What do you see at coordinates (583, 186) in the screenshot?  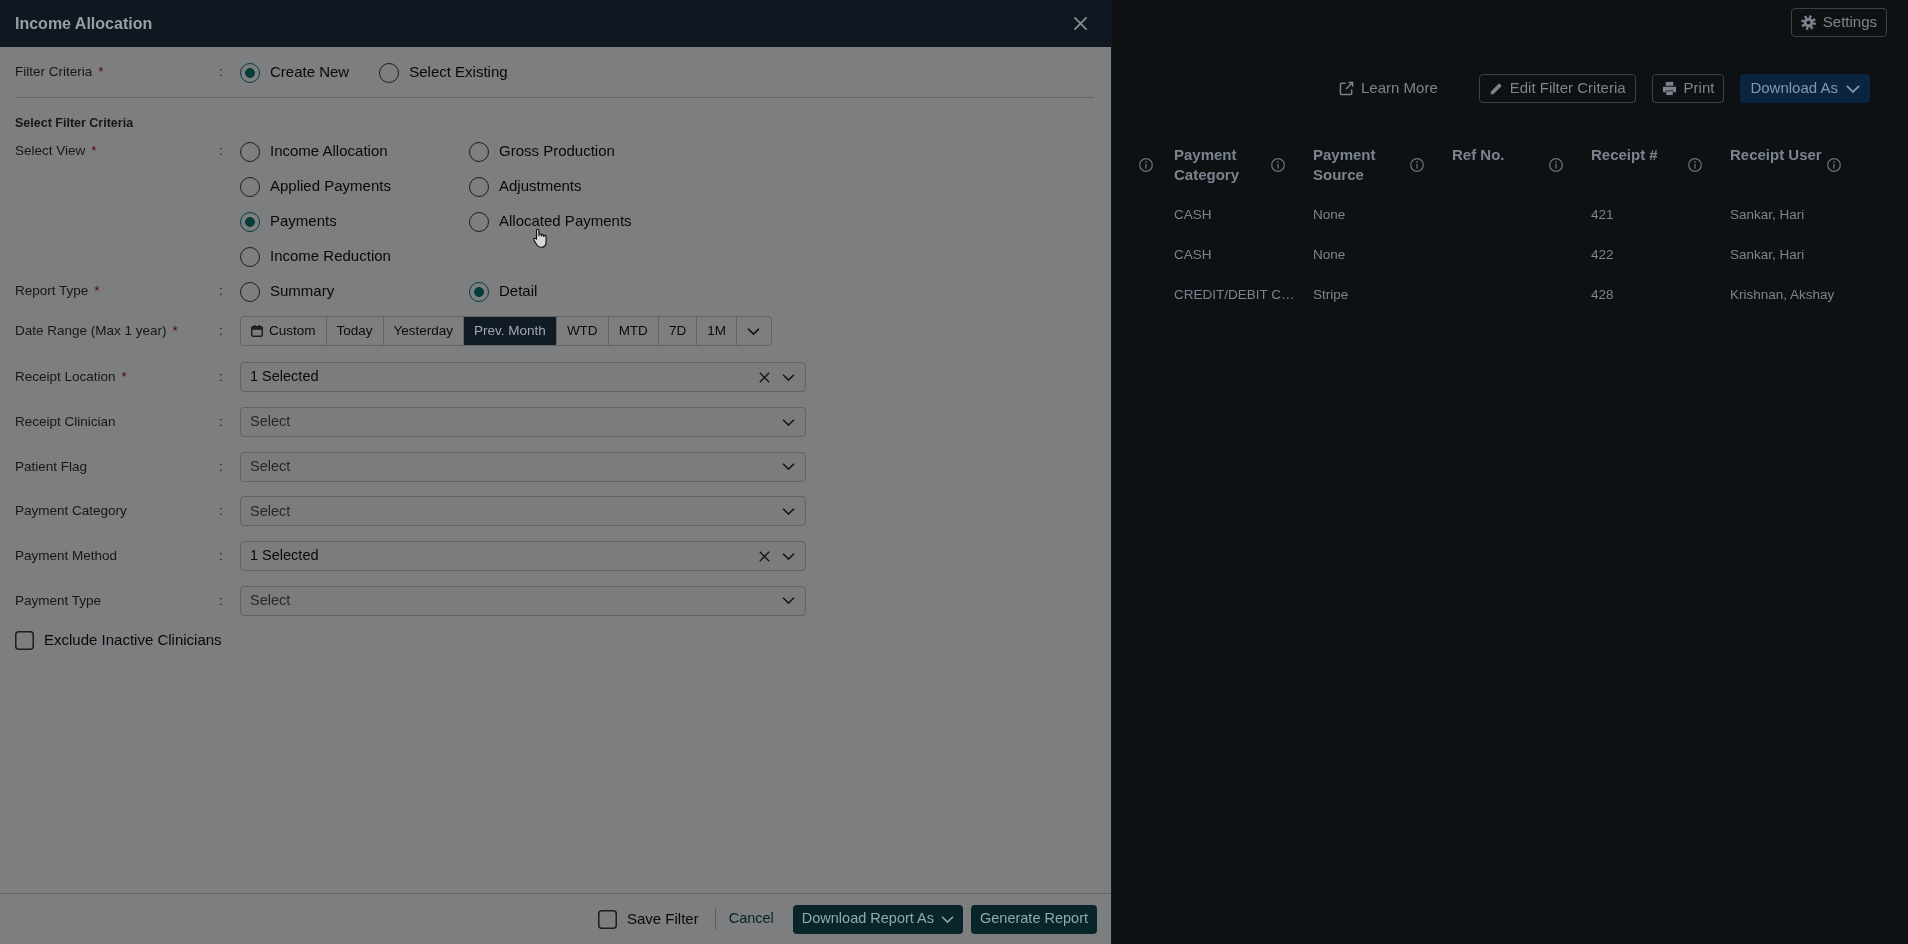 I see `radio-option: Adjustments` at bounding box center [583, 186].